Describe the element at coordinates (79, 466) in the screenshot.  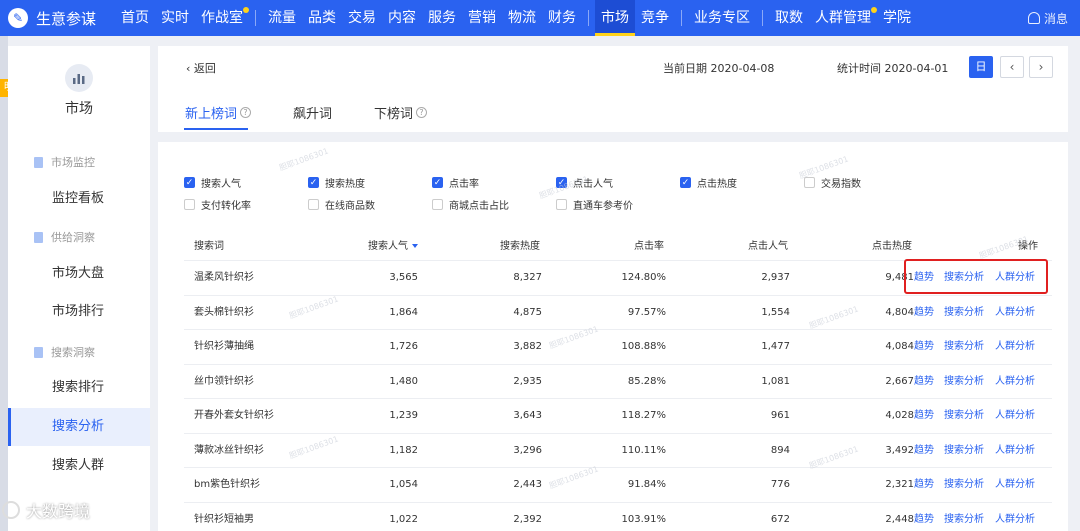
I see `sidebar-item-search-crowd: 搜索人群` at that location.